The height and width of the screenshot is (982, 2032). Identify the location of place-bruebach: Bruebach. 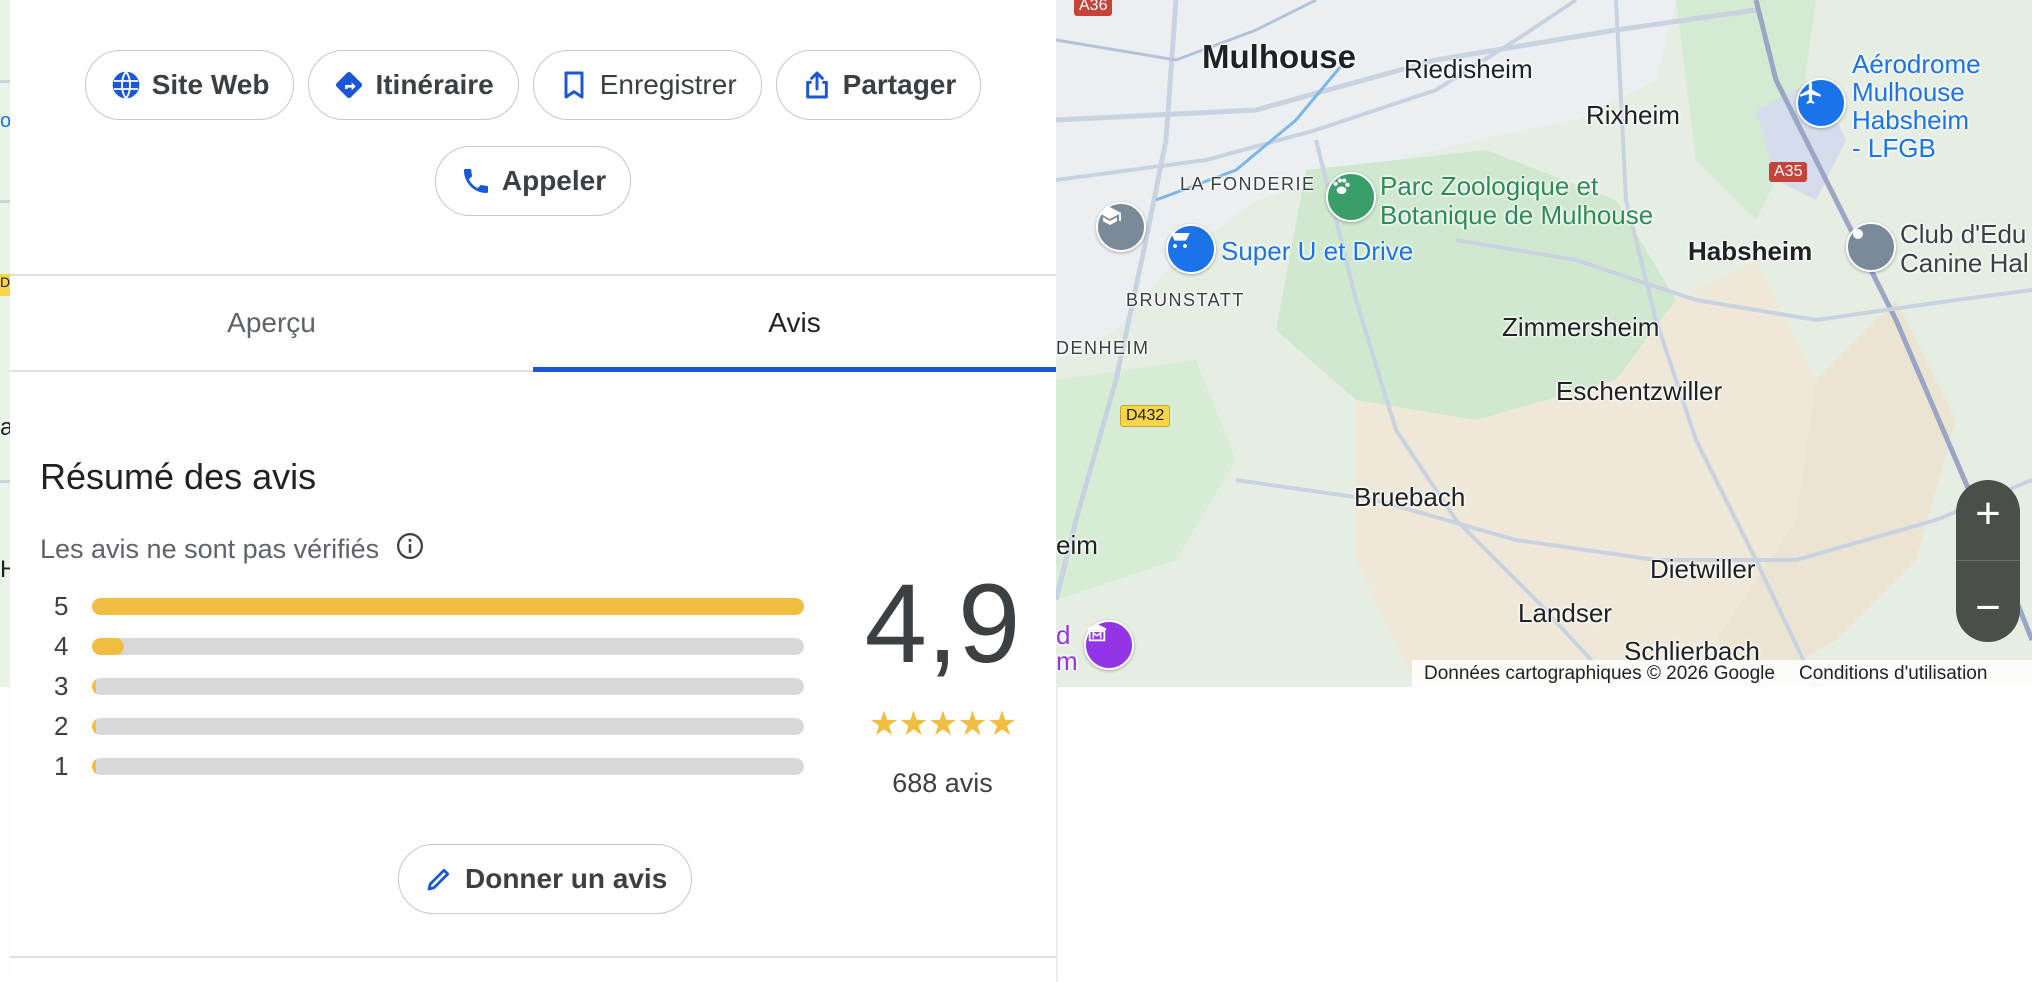
(1409, 497).